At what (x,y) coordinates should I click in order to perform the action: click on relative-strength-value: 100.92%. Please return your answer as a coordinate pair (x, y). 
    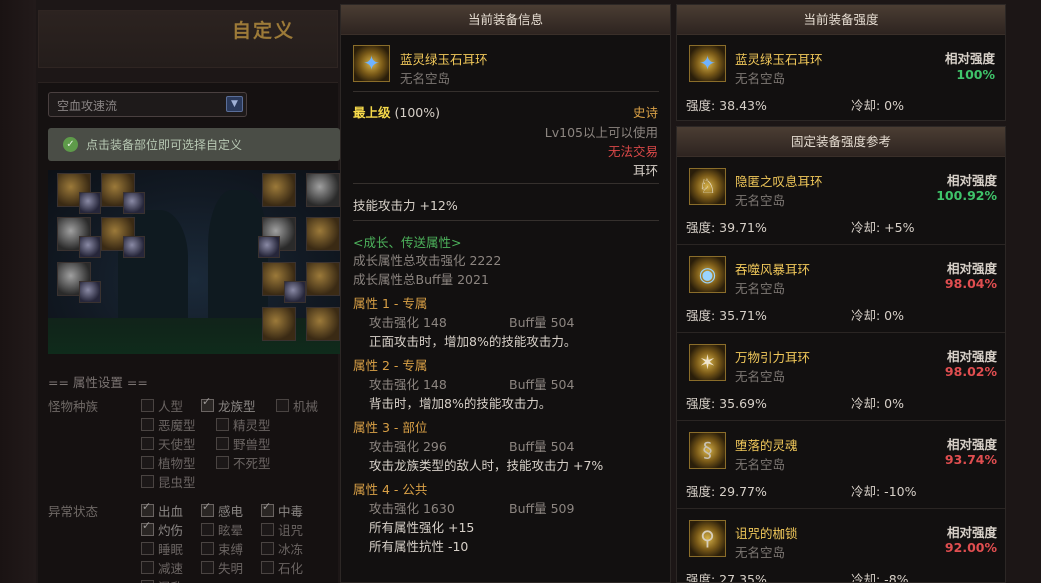
    Looking at the image, I should click on (966, 195).